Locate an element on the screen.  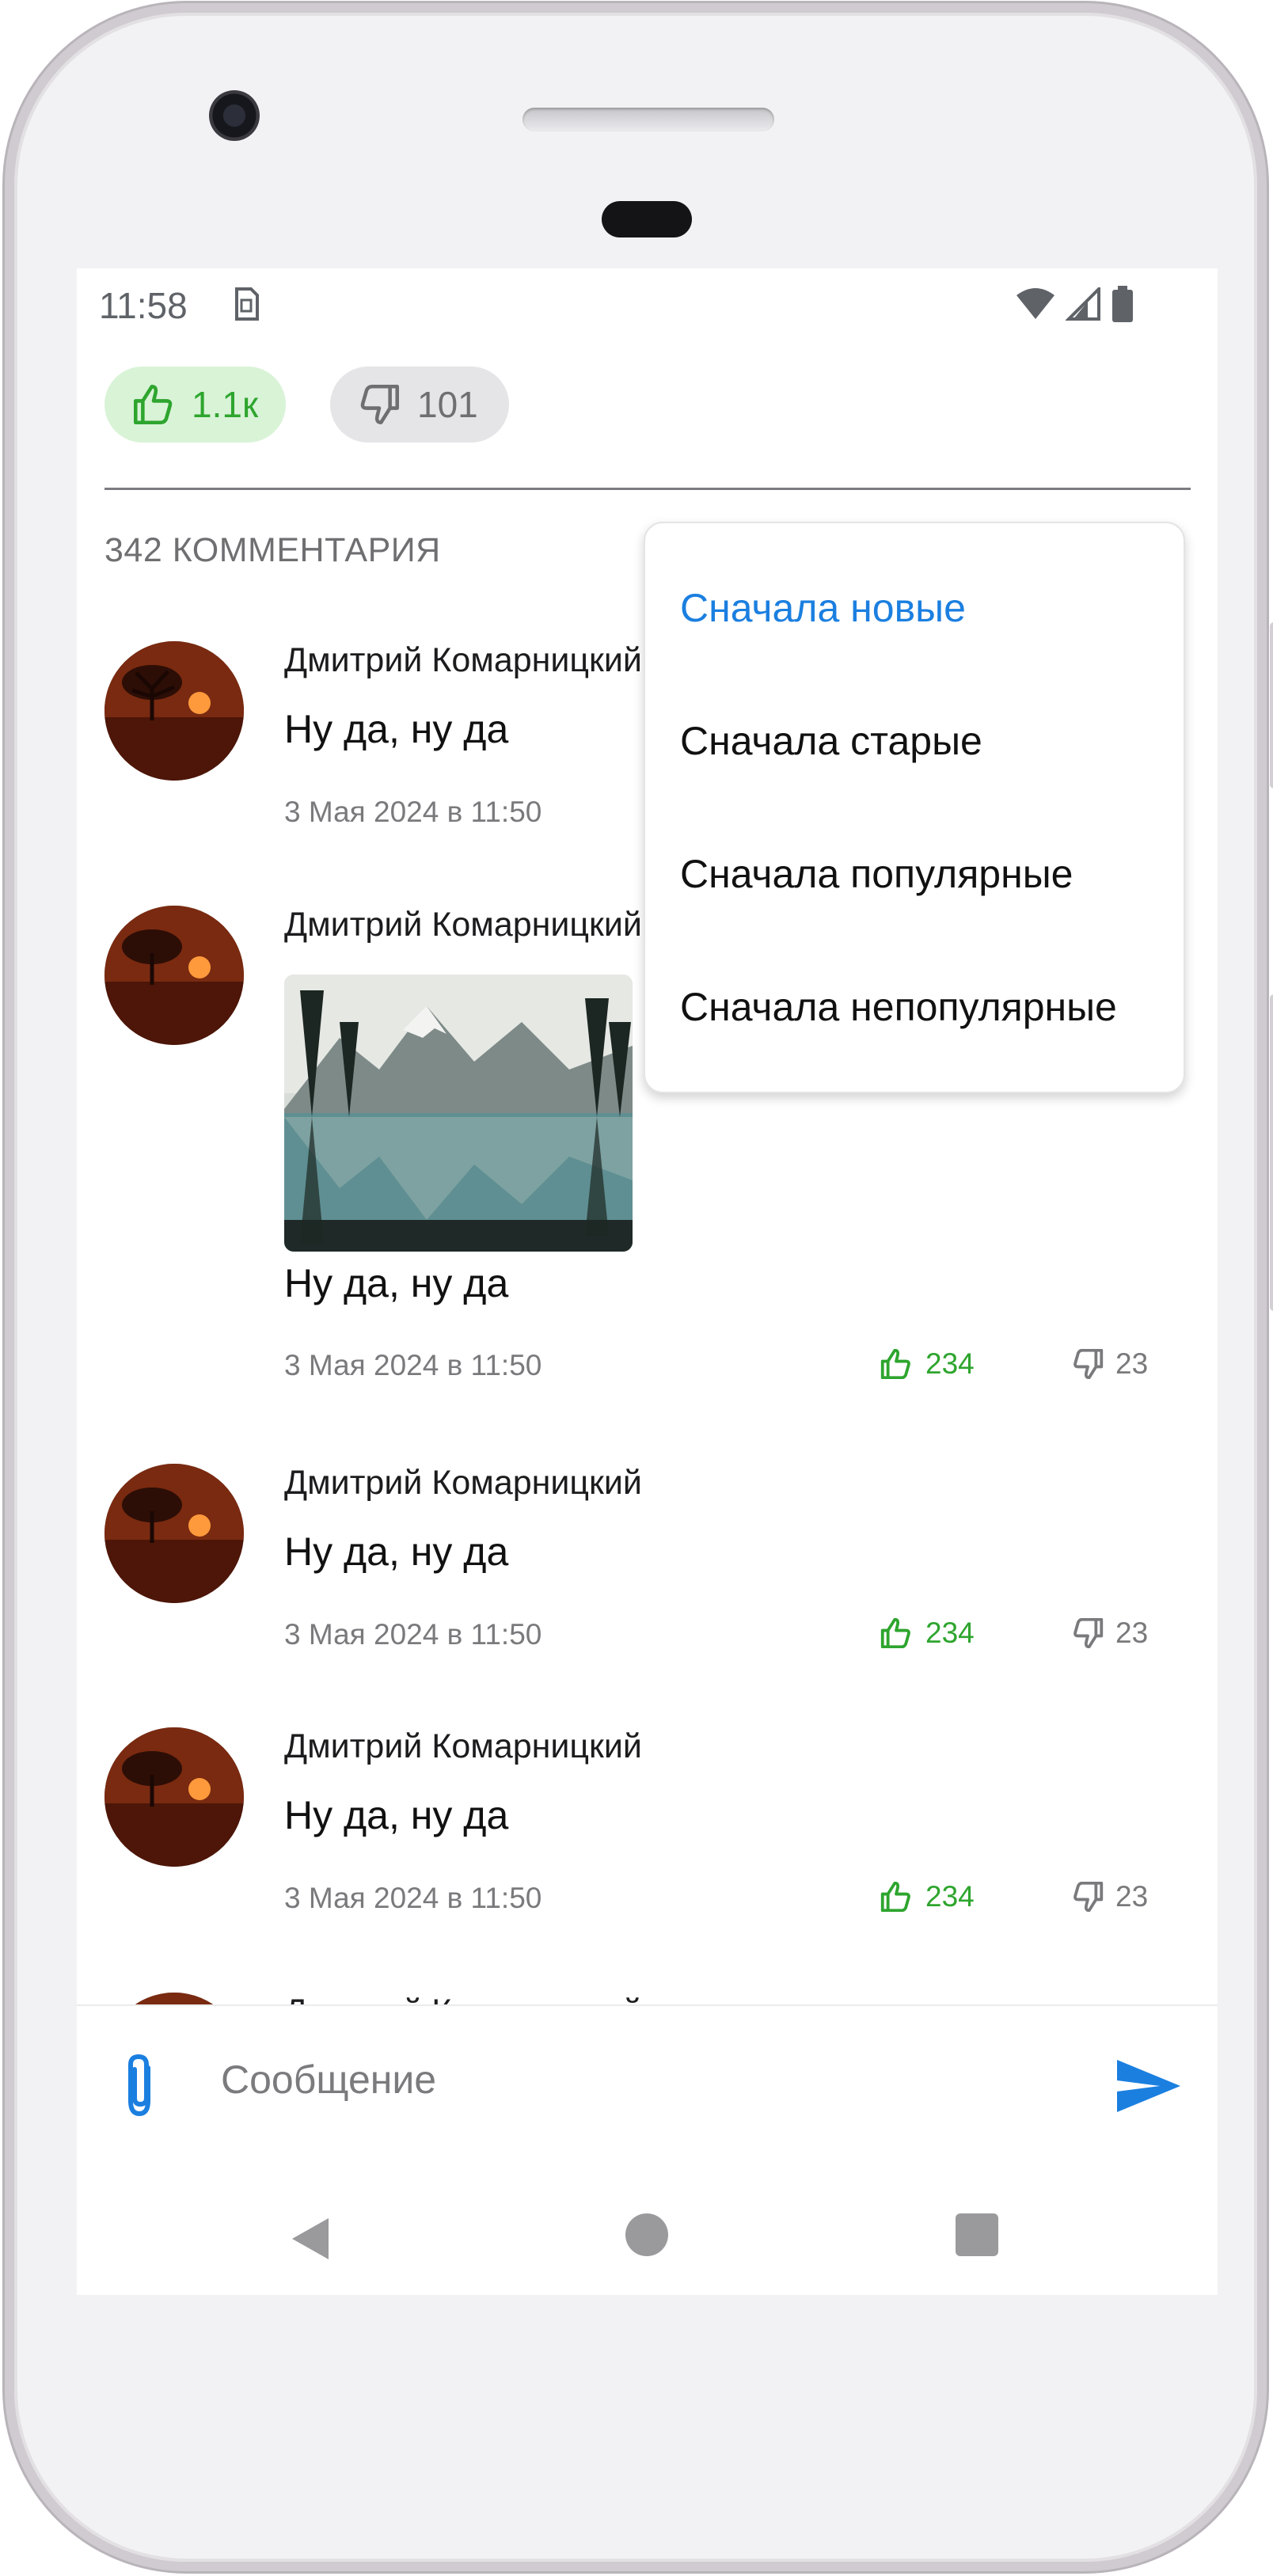
paperclip-icon is located at coordinates (139, 2084).